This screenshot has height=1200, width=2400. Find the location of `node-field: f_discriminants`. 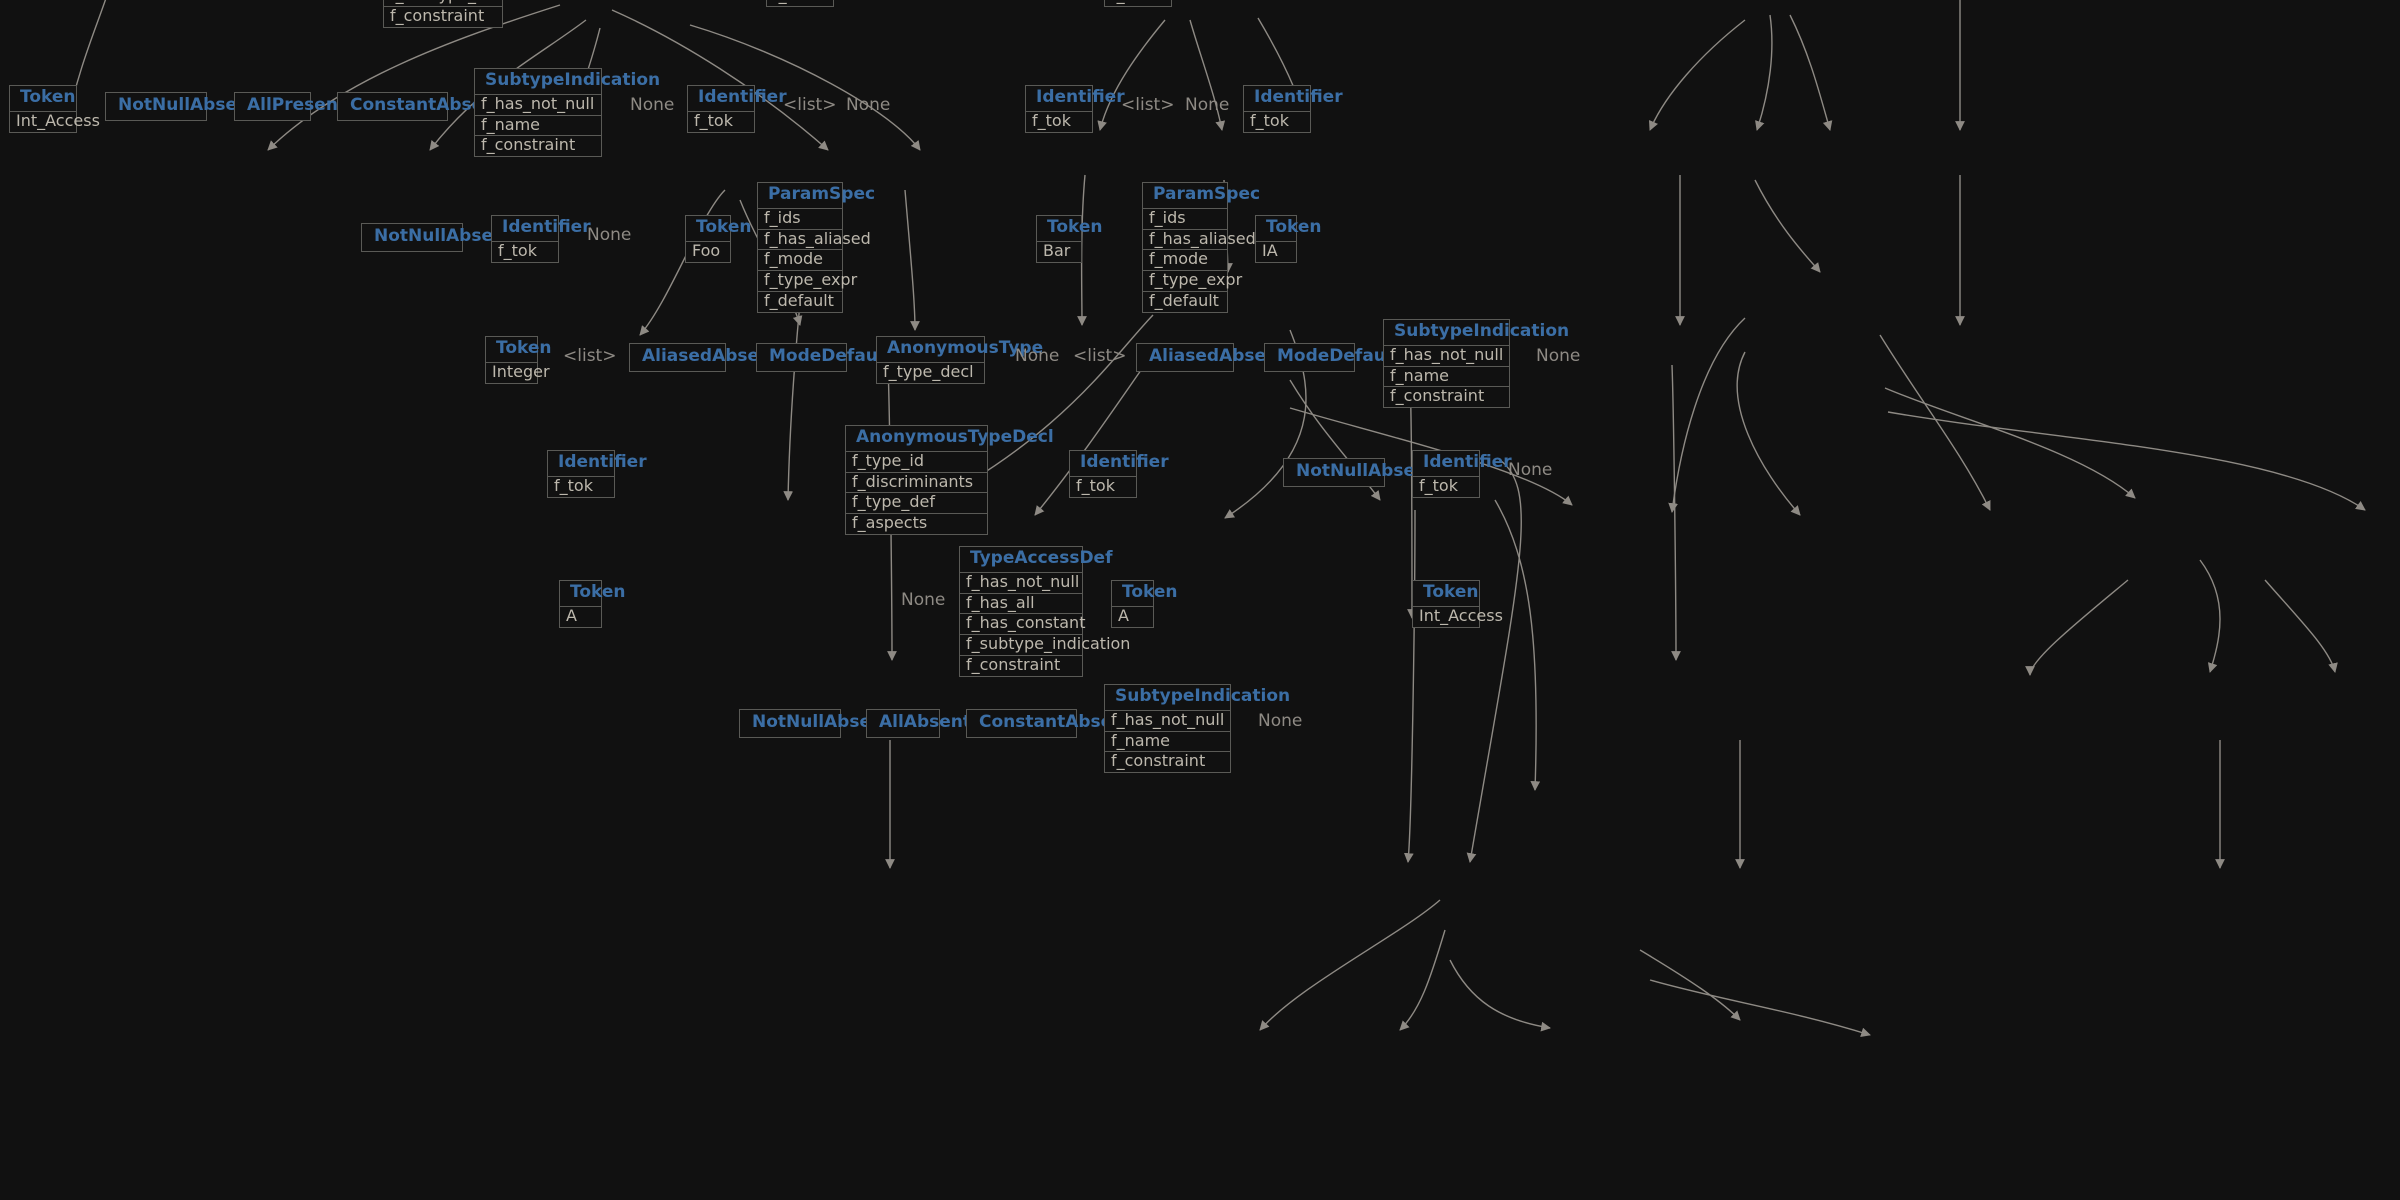

node-field: f_discriminants is located at coordinates (916, 482).